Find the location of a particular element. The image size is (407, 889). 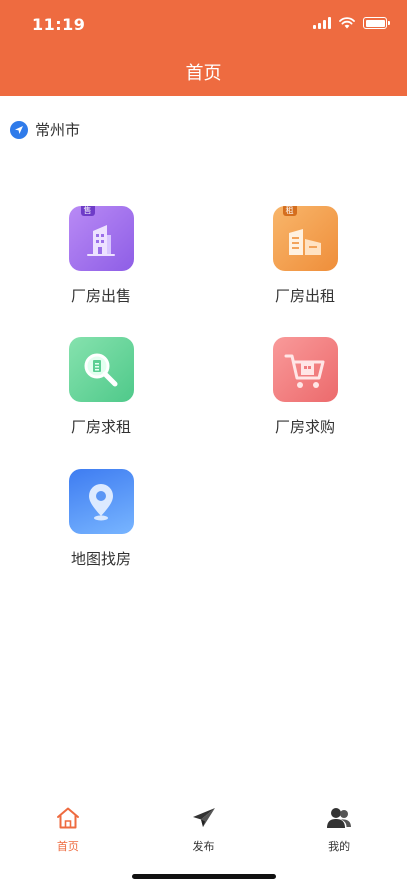

tab-publish: 发布 is located at coordinates (204, 830).